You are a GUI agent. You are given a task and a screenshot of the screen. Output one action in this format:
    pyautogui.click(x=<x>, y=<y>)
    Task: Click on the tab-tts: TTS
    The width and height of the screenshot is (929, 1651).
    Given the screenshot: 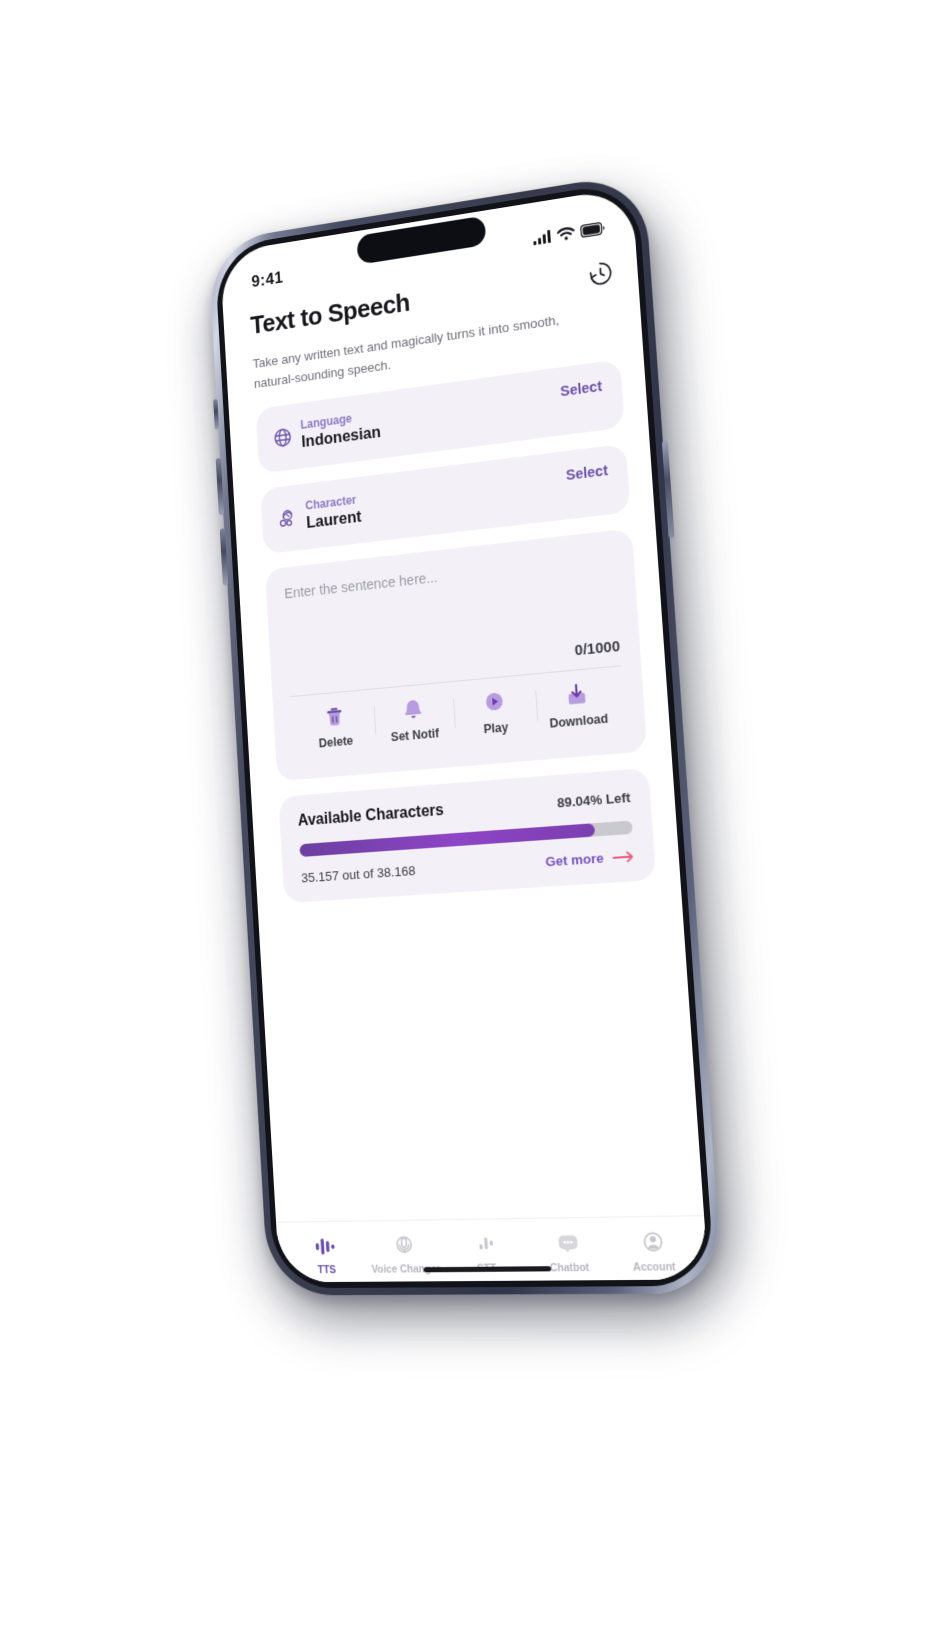 What is the action you would take?
    pyautogui.click(x=326, y=1254)
    